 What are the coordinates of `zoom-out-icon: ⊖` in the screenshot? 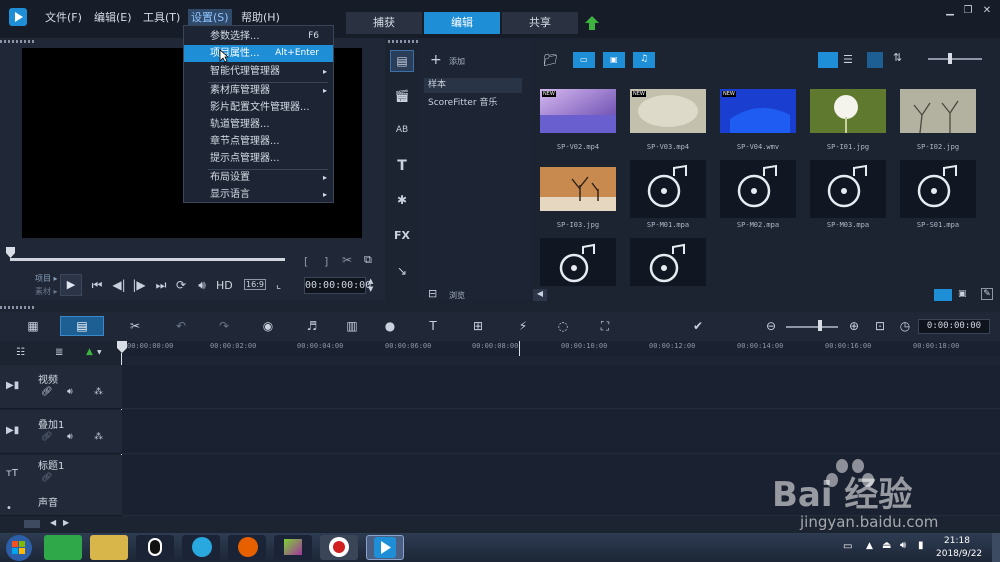 It's located at (771, 326).